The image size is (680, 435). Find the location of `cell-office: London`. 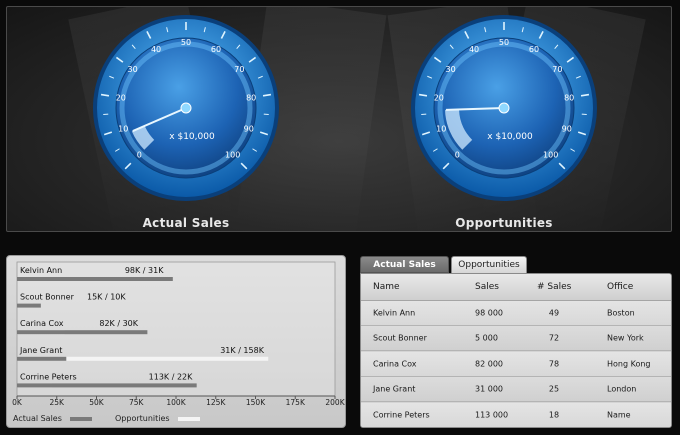

cell-office: London is located at coordinates (622, 389).